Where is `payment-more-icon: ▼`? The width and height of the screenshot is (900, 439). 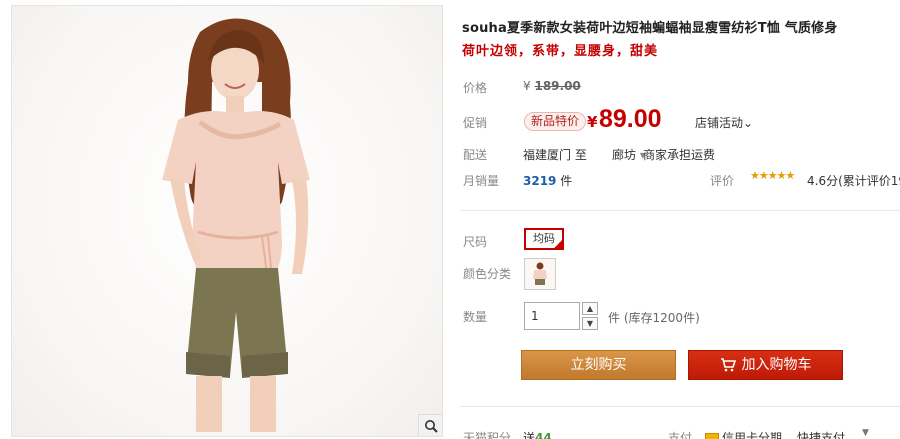 payment-more-icon: ▼ is located at coordinates (865, 433).